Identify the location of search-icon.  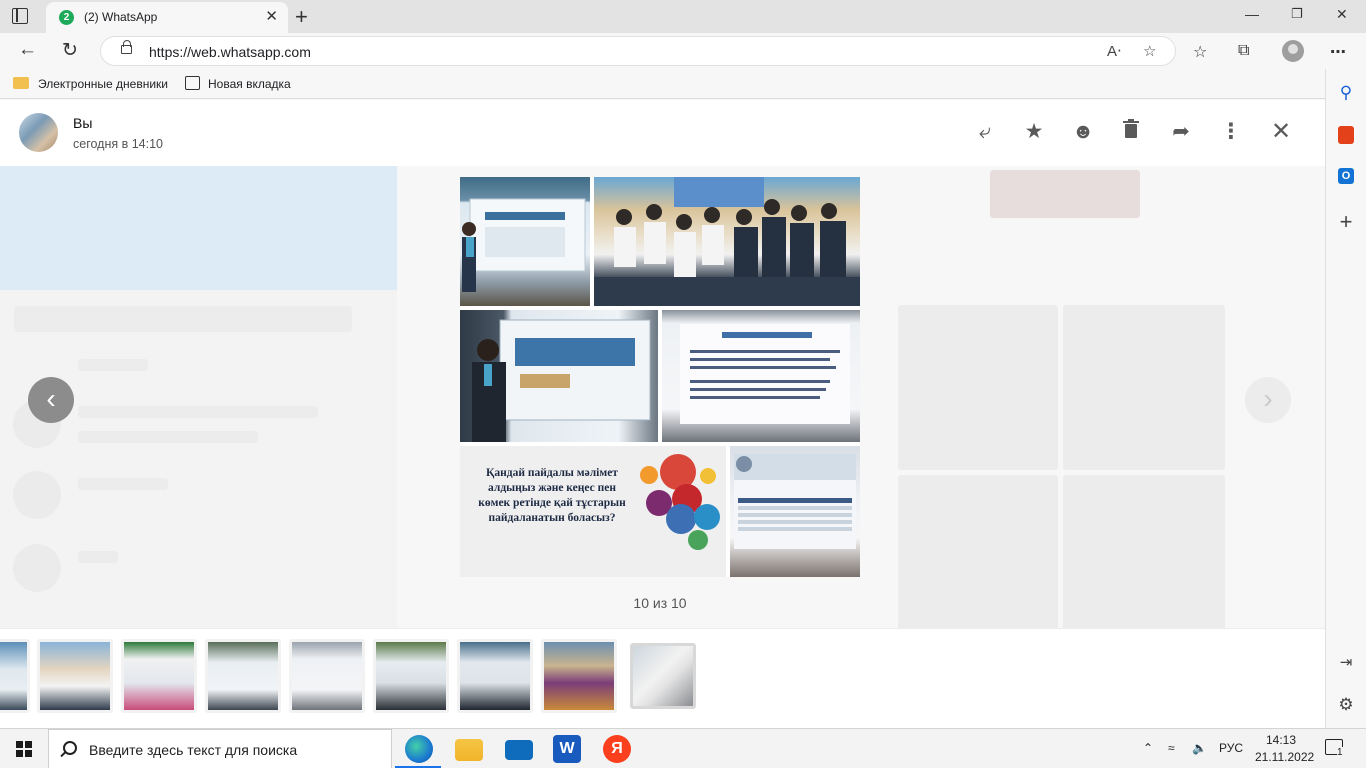
(70, 748).